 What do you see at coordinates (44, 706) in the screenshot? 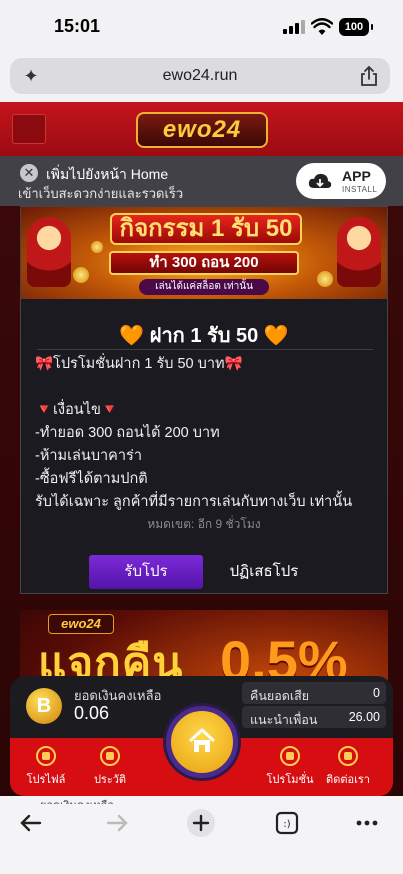
I see `bitcoin-icon: B` at bounding box center [44, 706].